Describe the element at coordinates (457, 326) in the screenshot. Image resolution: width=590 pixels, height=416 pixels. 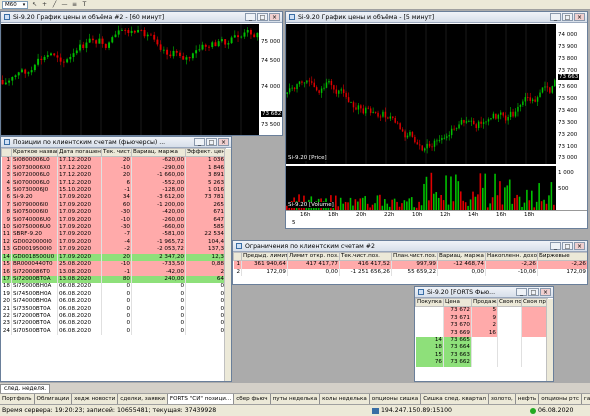
I see `ask-price: 73 670` at that location.